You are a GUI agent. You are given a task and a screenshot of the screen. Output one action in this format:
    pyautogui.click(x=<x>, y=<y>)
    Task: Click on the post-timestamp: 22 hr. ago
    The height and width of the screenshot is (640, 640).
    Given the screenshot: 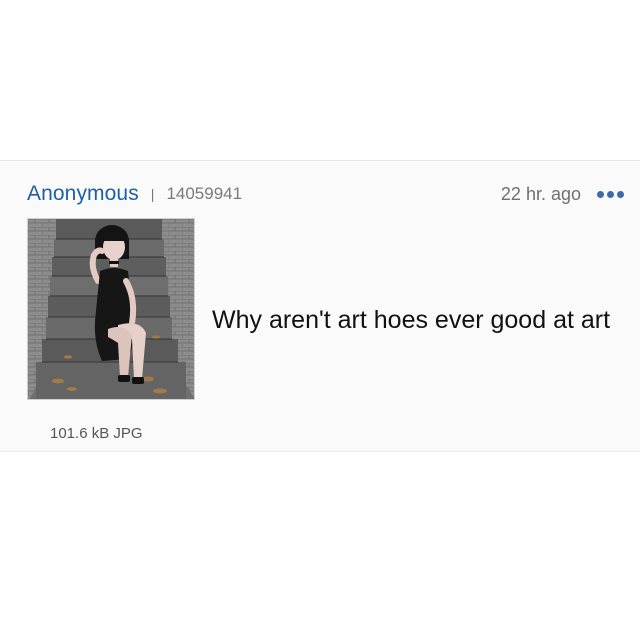 What is the action you would take?
    pyautogui.click(x=540, y=193)
    